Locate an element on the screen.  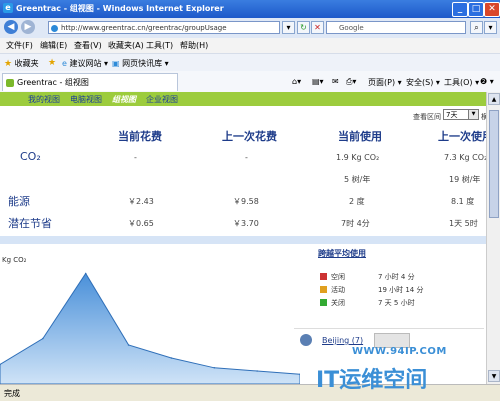
close-button: ✕ is located at coordinates (492, 9).